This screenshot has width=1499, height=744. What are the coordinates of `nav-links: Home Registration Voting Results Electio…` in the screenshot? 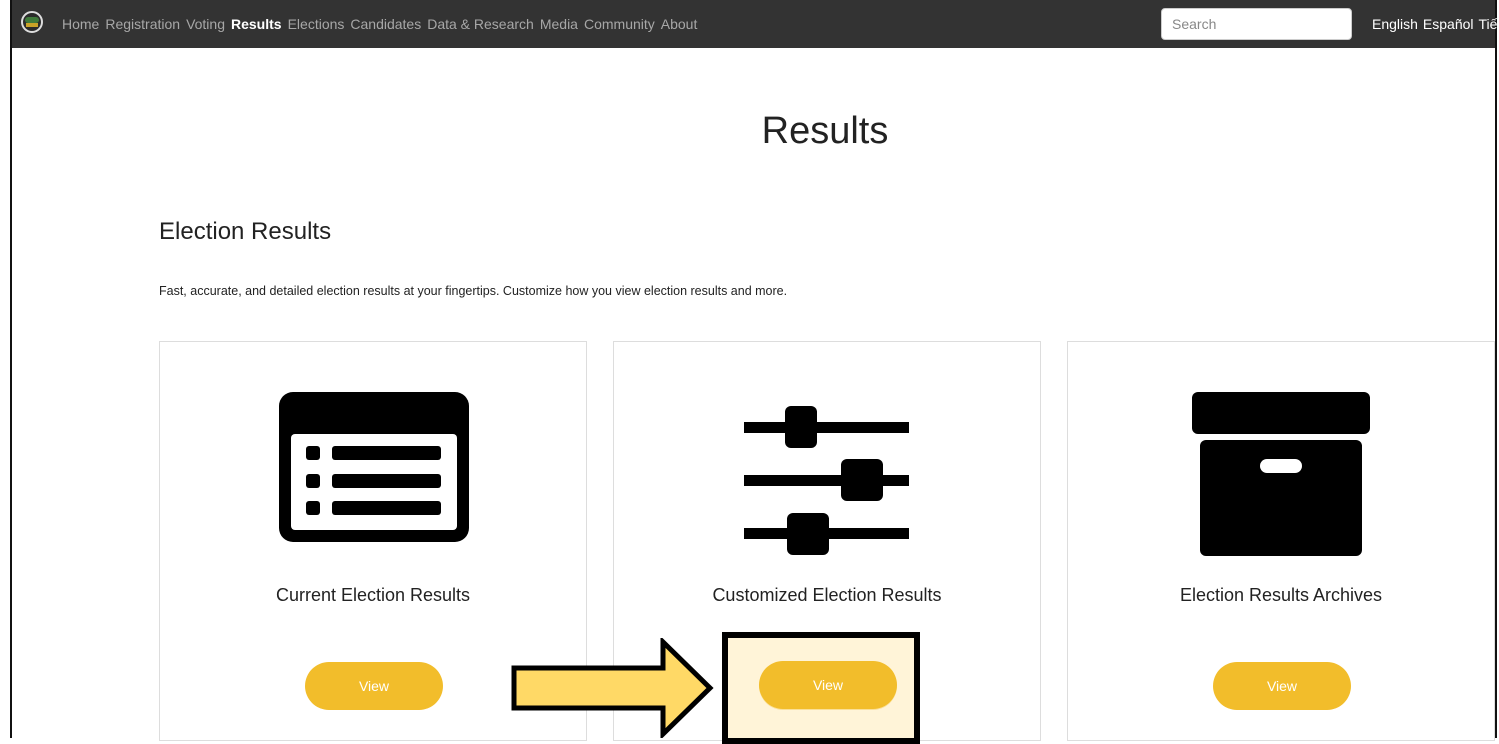 It's located at (382, 24).